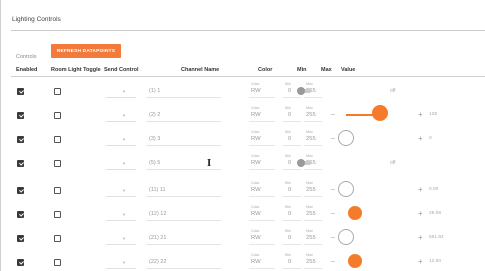 The width and height of the screenshot is (485, 271). What do you see at coordinates (435, 213) in the screenshot?
I see `value-number: 25.08` at bounding box center [435, 213].